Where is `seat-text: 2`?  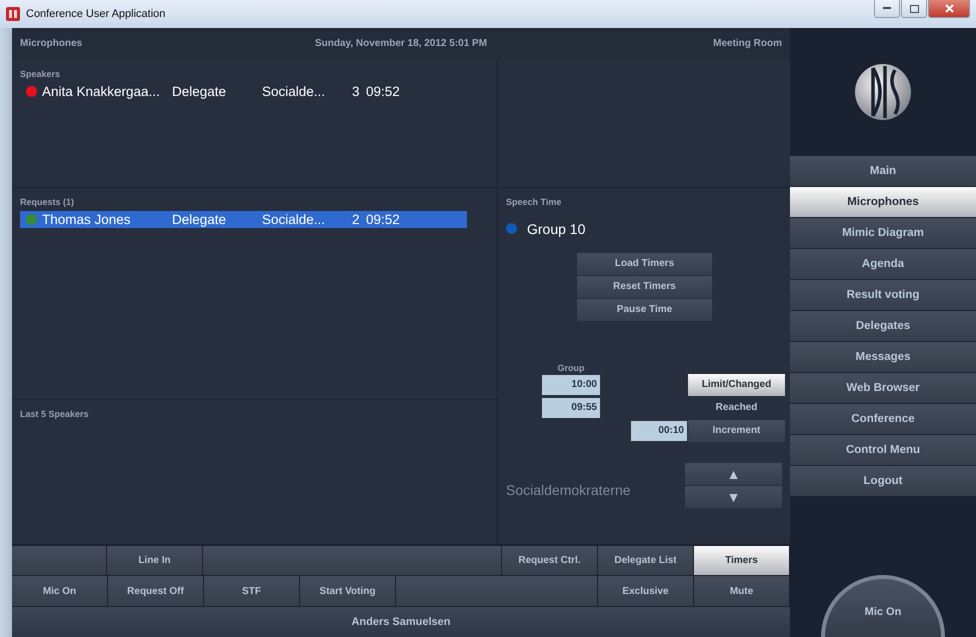 seat-text: 2 is located at coordinates (356, 219).